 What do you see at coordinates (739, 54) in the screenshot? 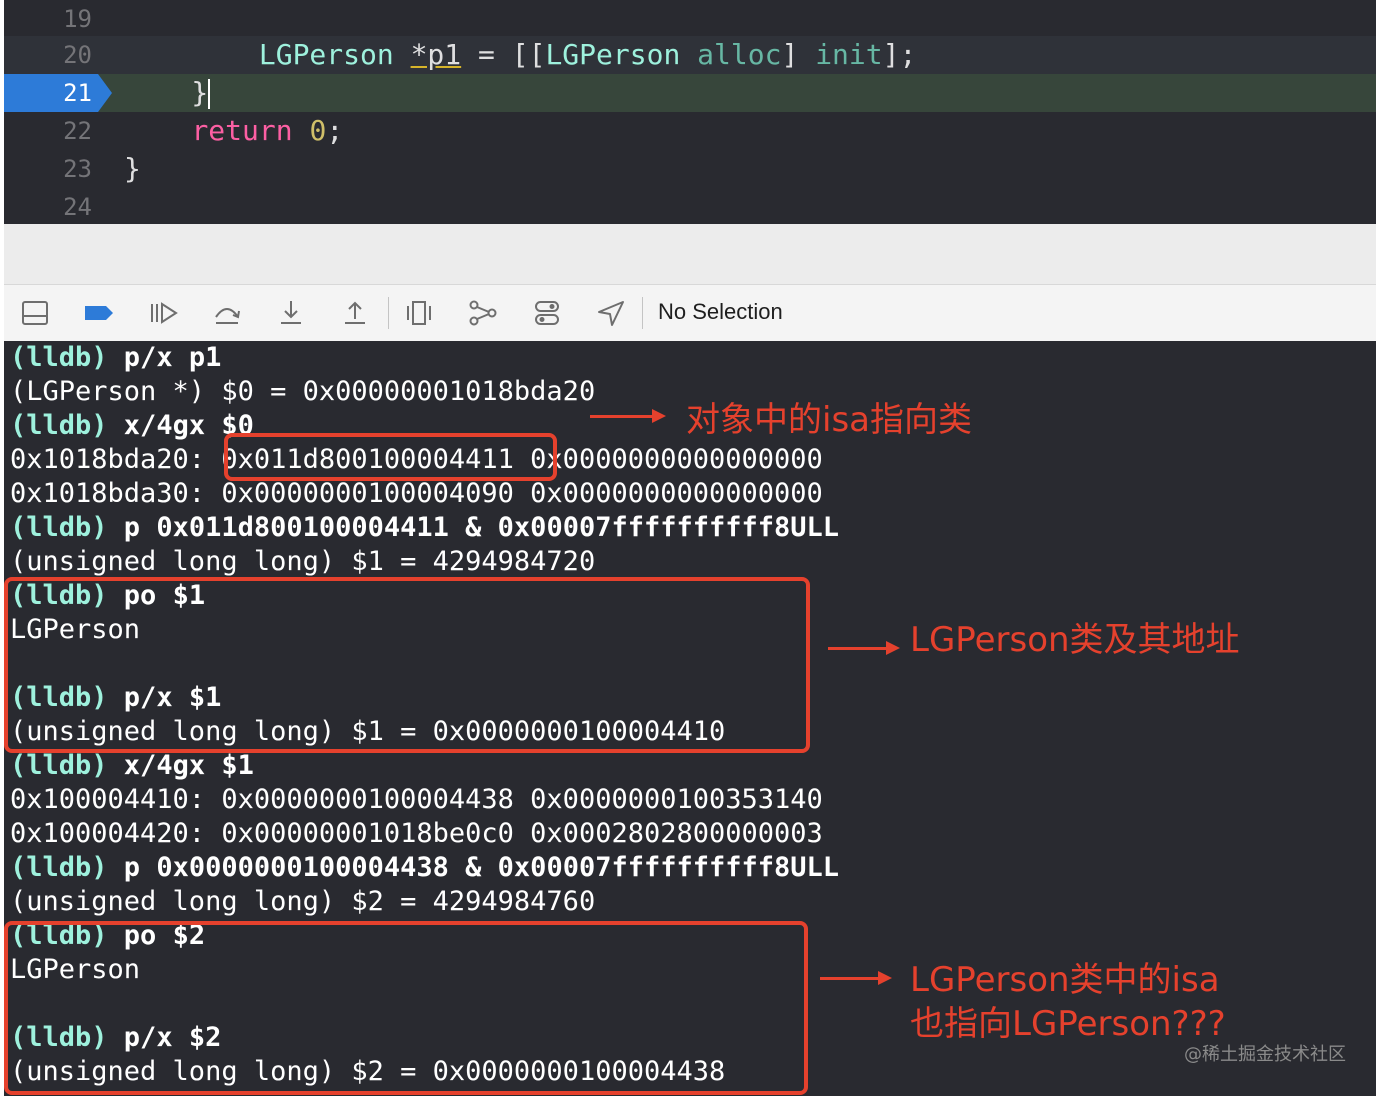
I see `method-token: alloc` at bounding box center [739, 54].